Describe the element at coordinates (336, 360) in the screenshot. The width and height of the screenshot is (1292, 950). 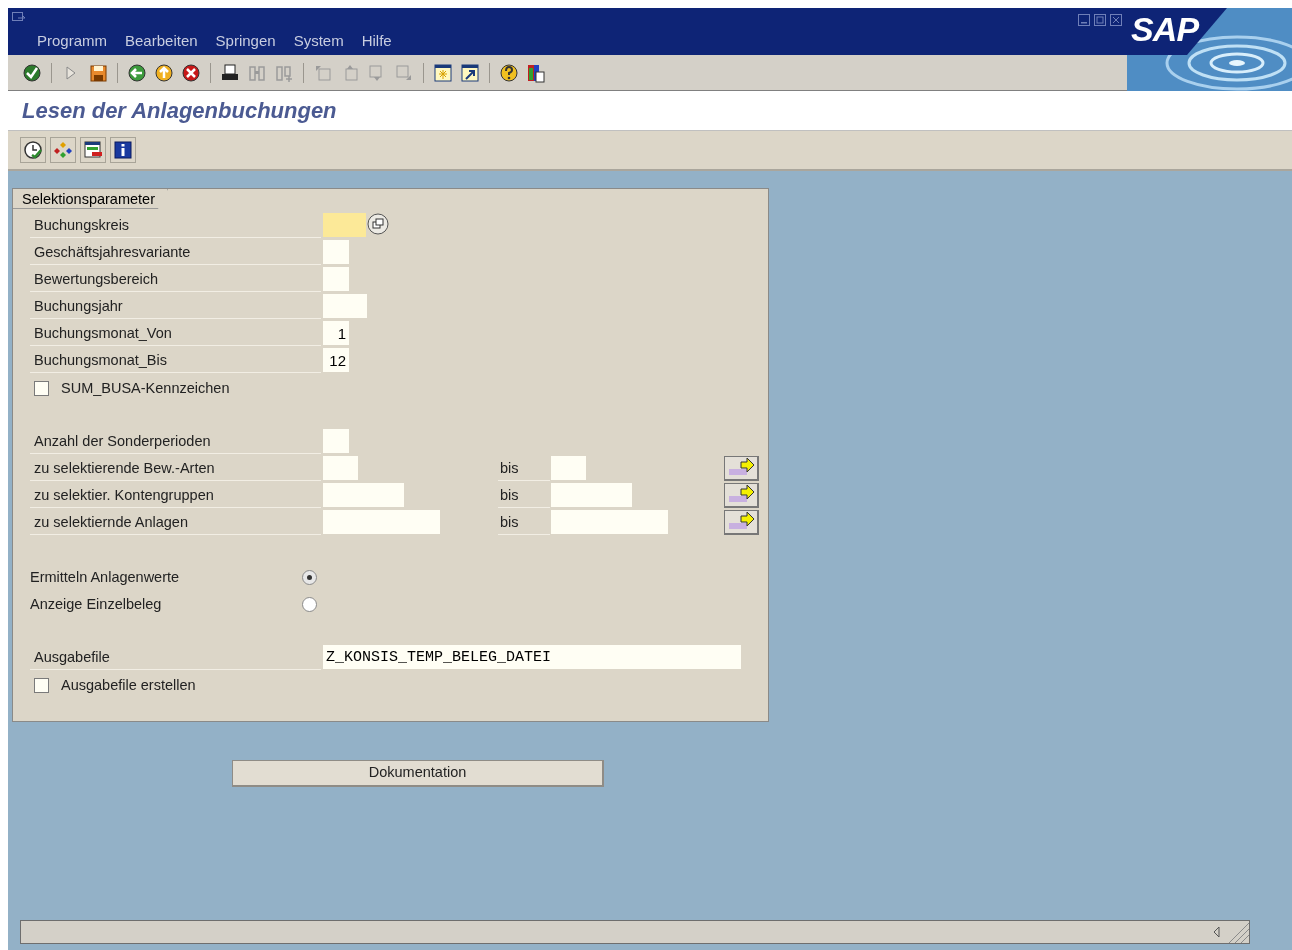
I see `input-field: 12` at that location.